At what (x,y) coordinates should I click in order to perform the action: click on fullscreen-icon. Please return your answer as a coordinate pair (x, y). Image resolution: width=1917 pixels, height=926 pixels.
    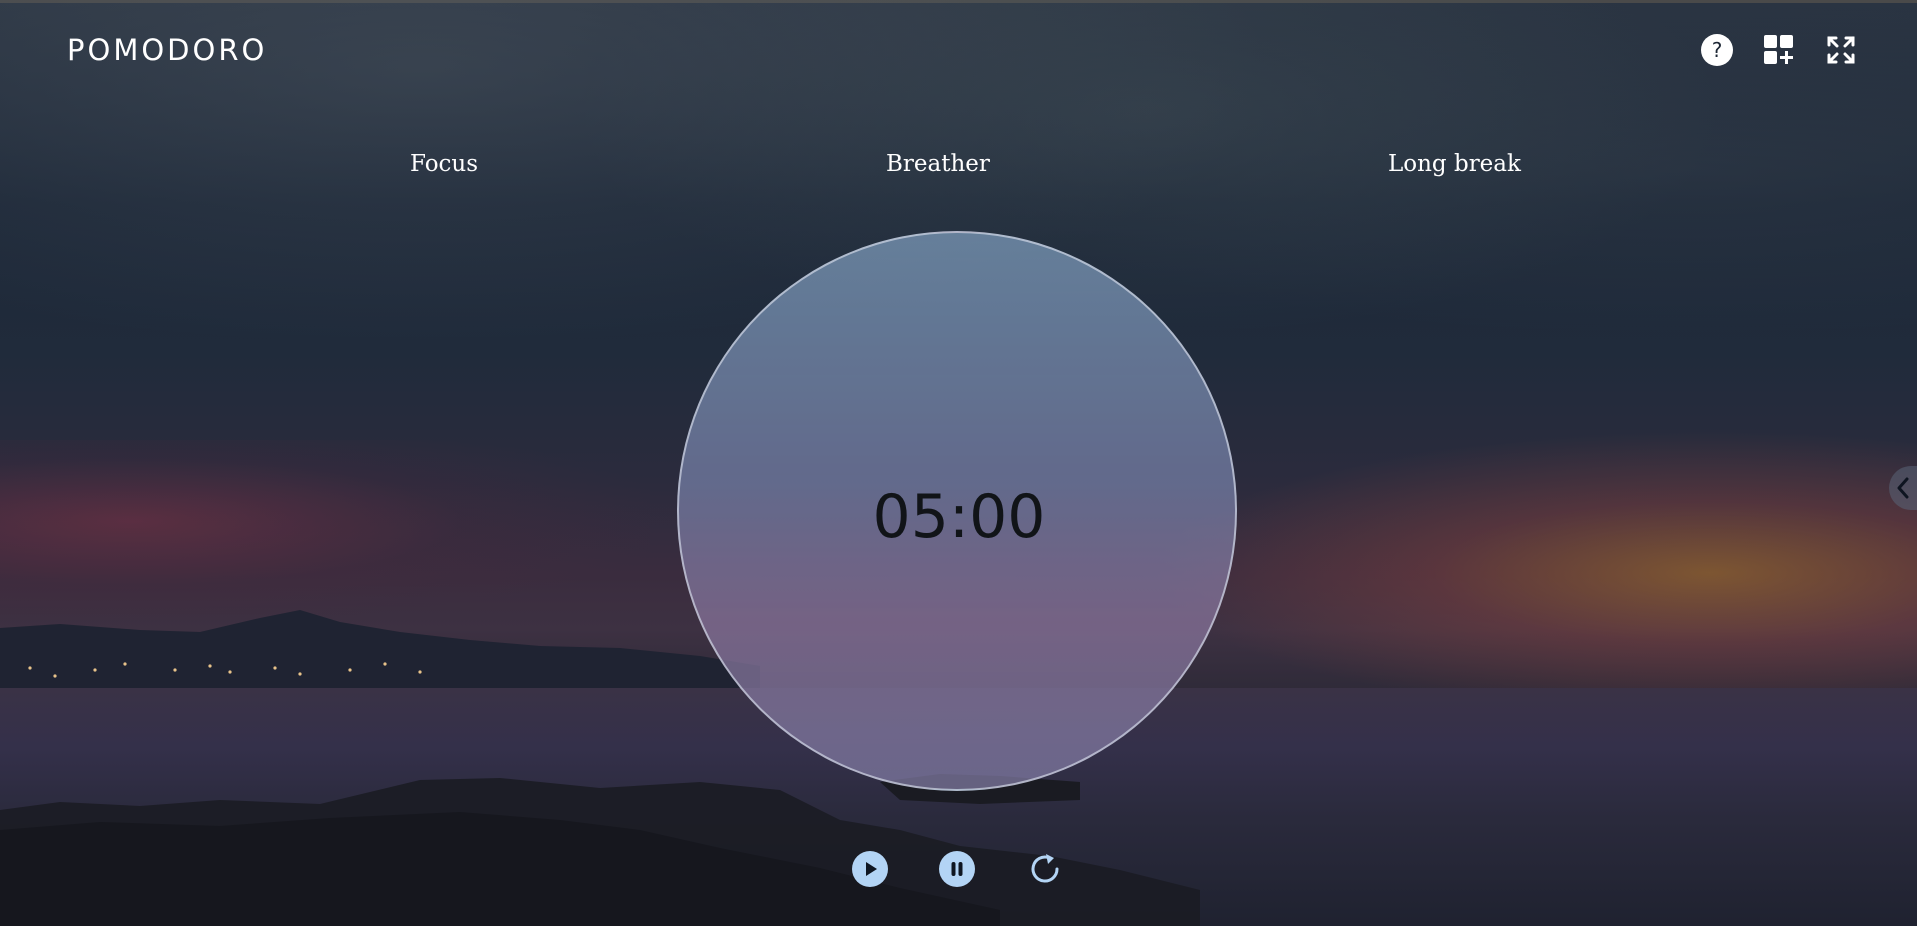
    Looking at the image, I should click on (1841, 50).